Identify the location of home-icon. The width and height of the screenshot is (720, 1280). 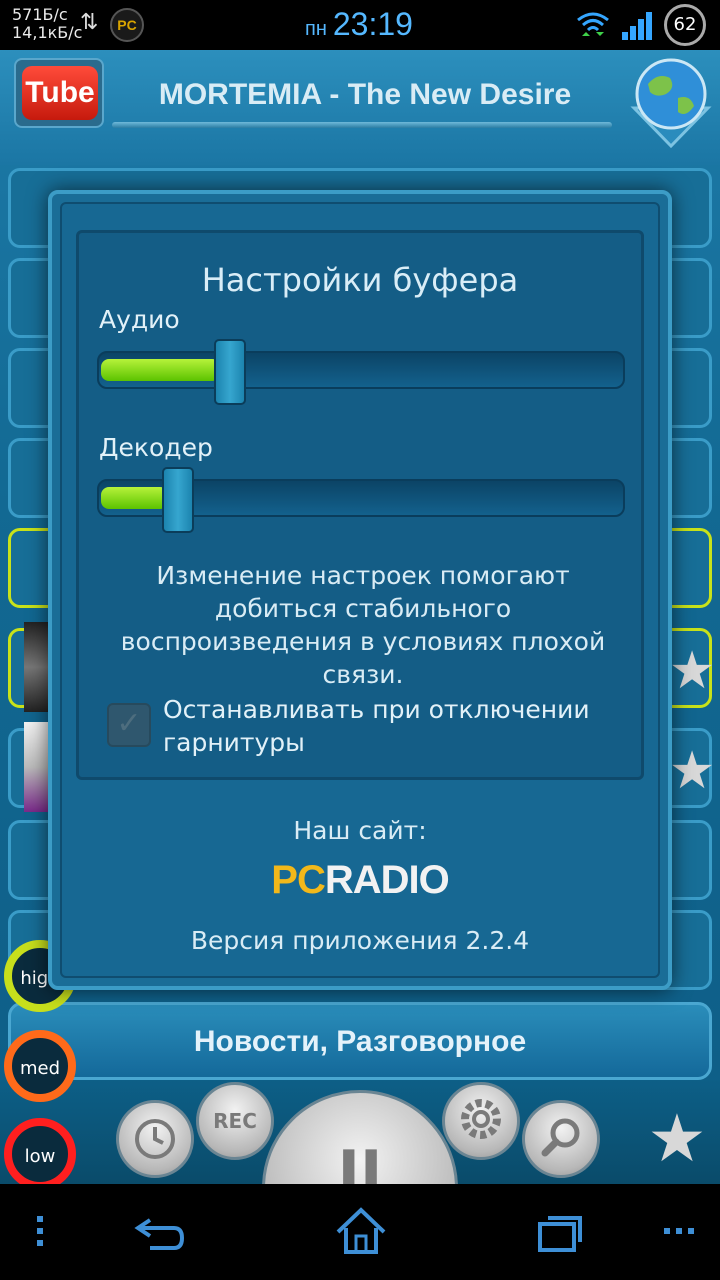
(361, 1231).